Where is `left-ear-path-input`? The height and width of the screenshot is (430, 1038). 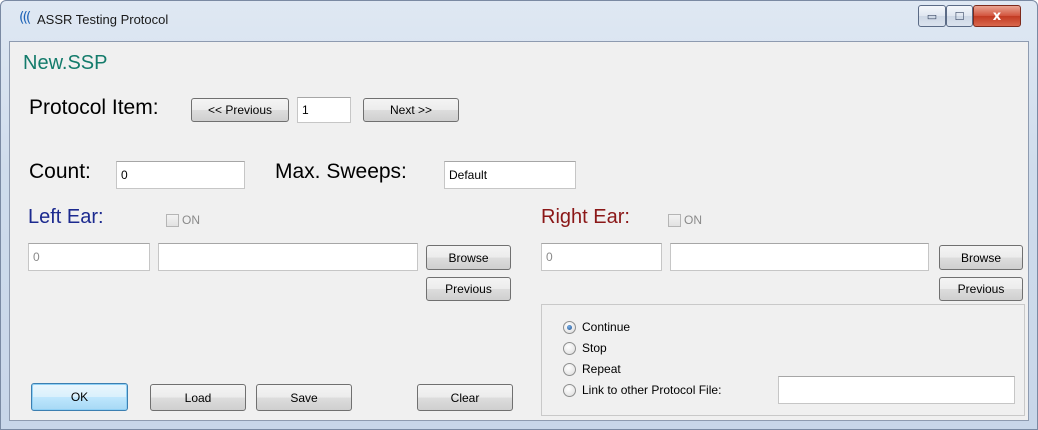 left-ear-path-input is located at coordinates (288, 257).